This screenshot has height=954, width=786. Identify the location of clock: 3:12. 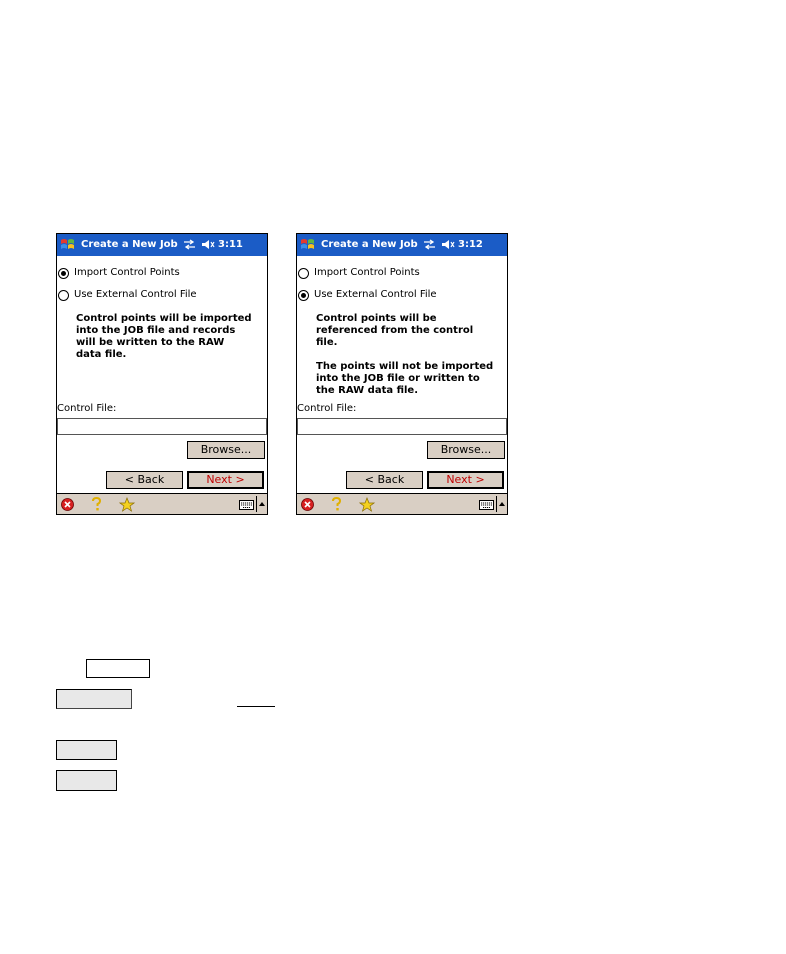
(470, 244).